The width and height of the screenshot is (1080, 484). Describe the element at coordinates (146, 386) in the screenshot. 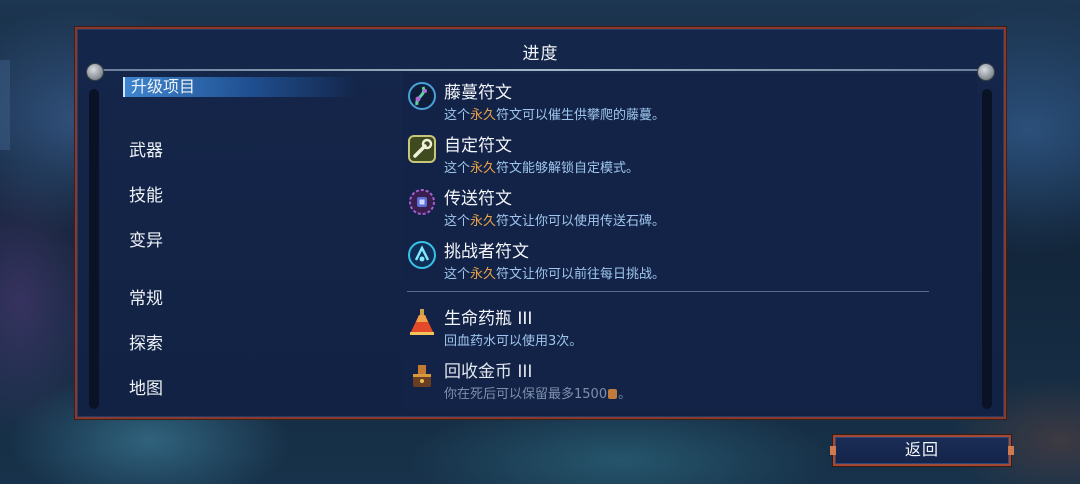

I see `category-map: 地图` at that location.